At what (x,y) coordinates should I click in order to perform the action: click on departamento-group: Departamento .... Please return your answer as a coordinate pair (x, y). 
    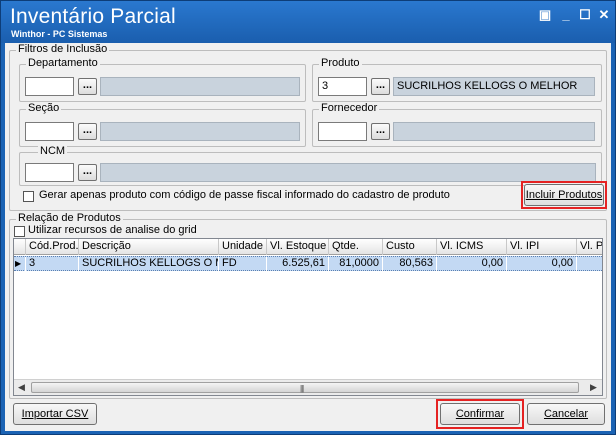
    Looking at the image, I should click on (162, 79).